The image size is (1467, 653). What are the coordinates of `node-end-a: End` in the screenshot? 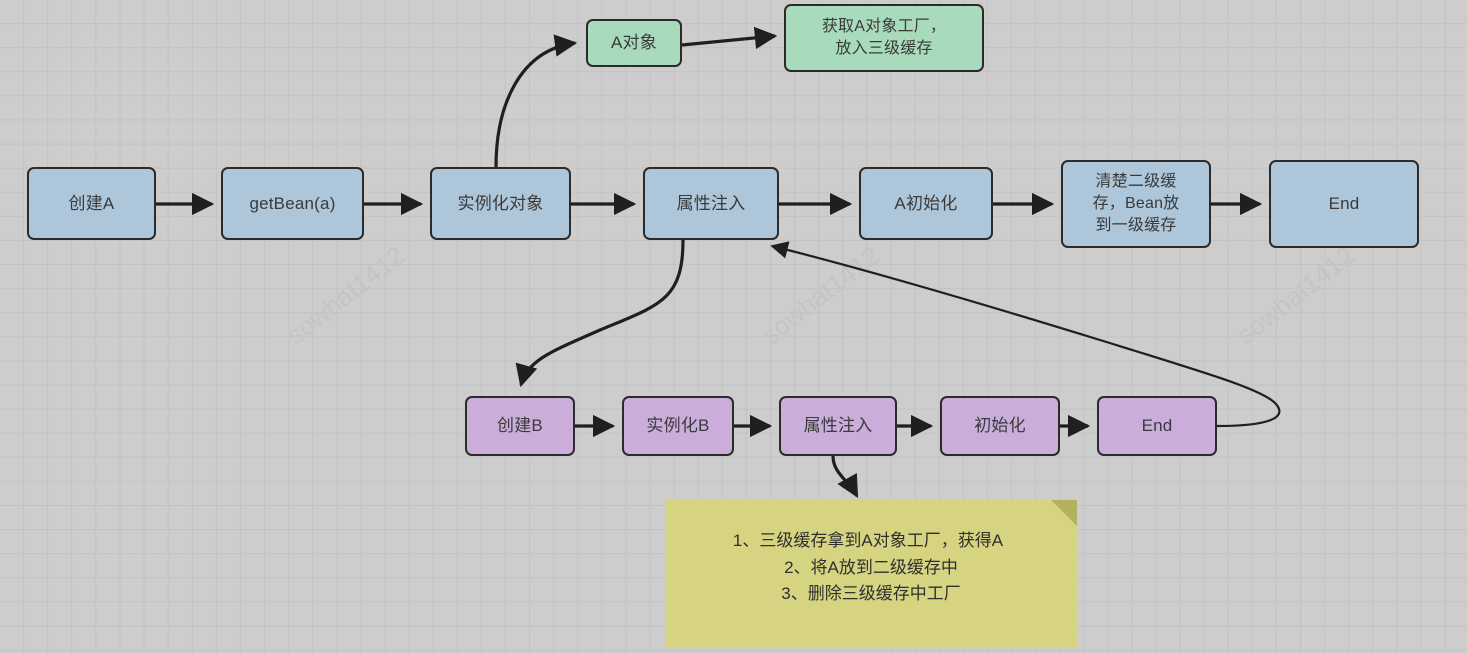 It's located at (1344, 204).